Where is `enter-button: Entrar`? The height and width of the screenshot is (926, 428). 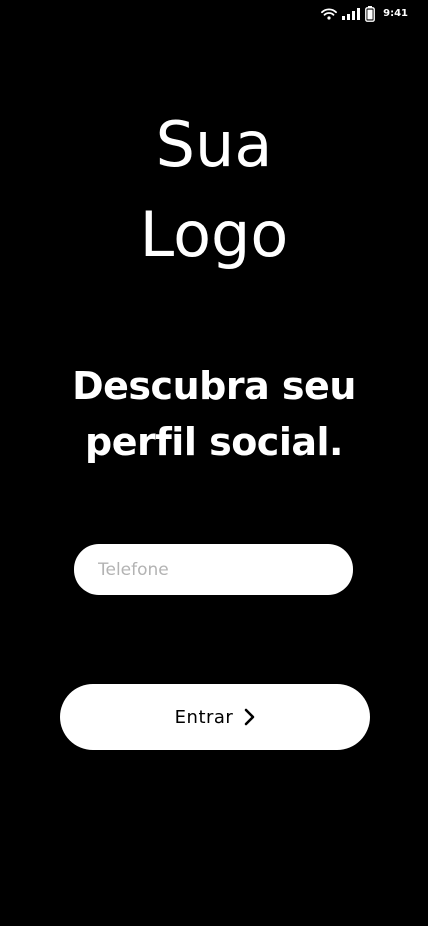 enter-button: Entrar is located at coordinates (215, 717).